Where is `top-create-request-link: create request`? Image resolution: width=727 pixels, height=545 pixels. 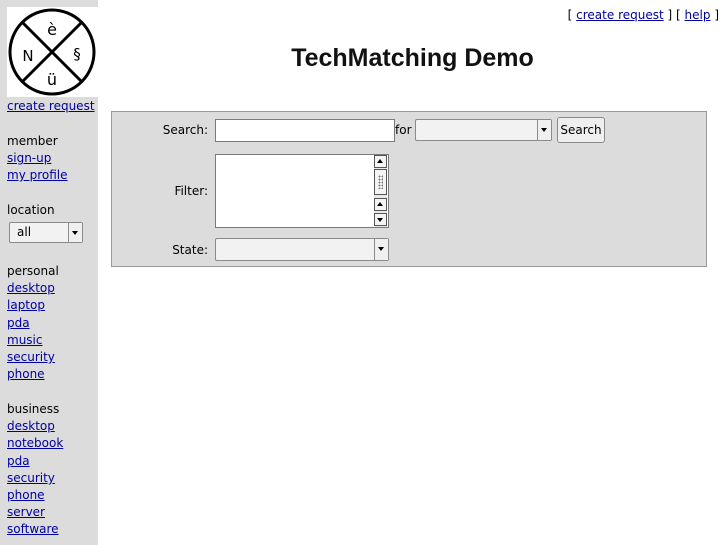 top-create-request-link: create request is located at coordinates (620, 15).